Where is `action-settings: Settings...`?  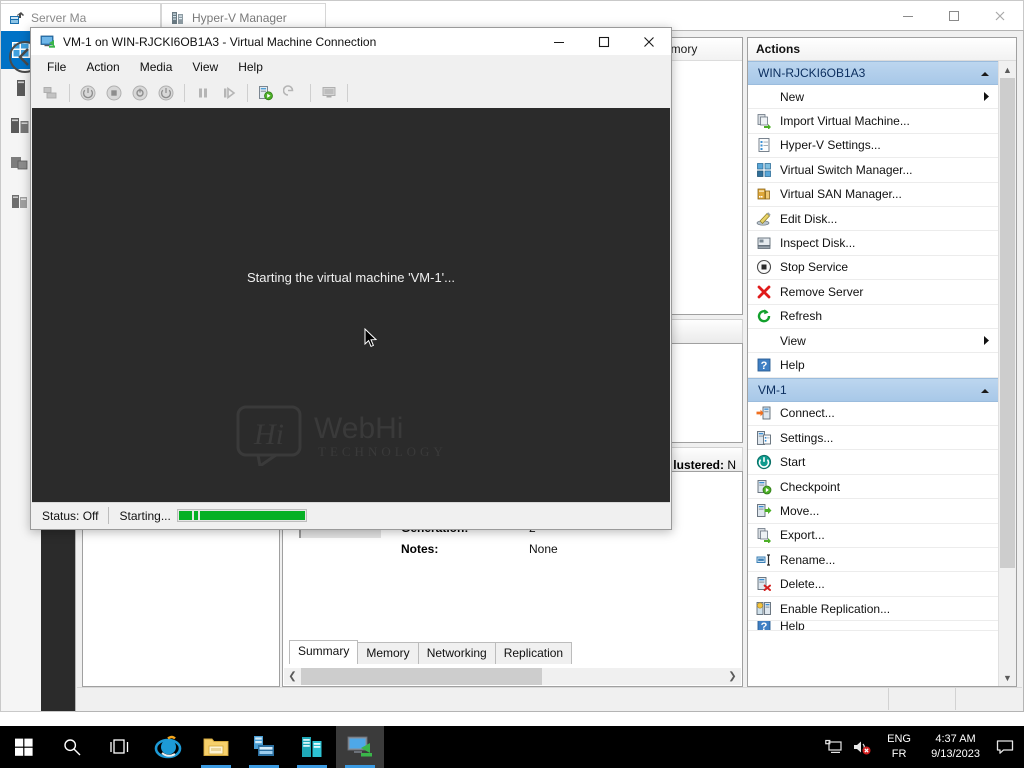
action-settings: Settings... is located at coordinates (873, 438).